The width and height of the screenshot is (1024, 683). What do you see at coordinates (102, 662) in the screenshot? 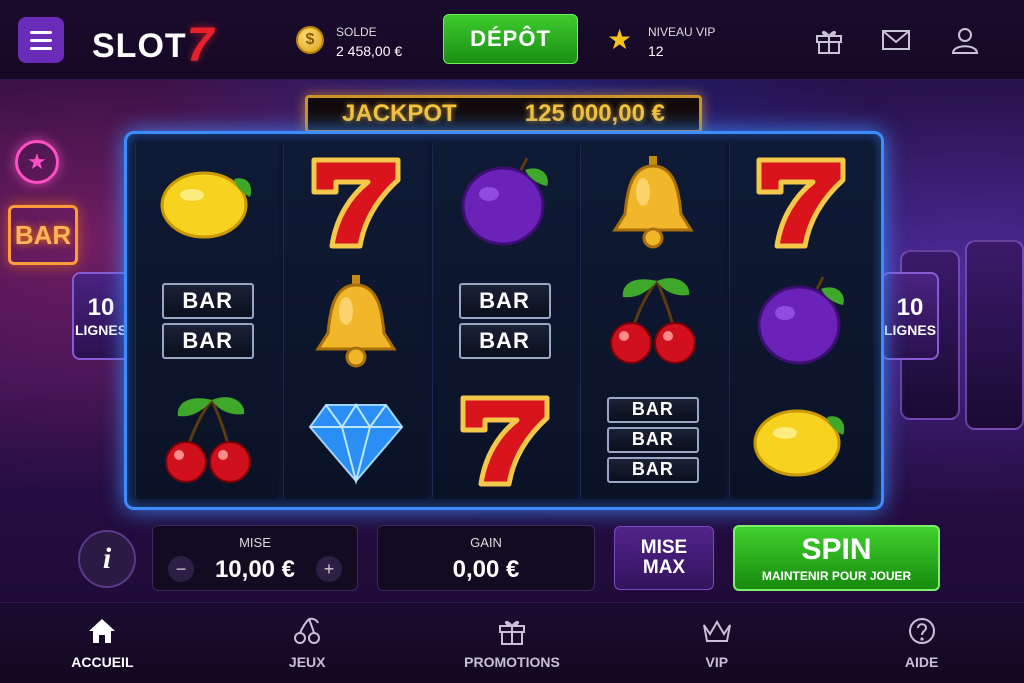
I see `nav-label: ACCUEIL` at bounding box center [102, 662].